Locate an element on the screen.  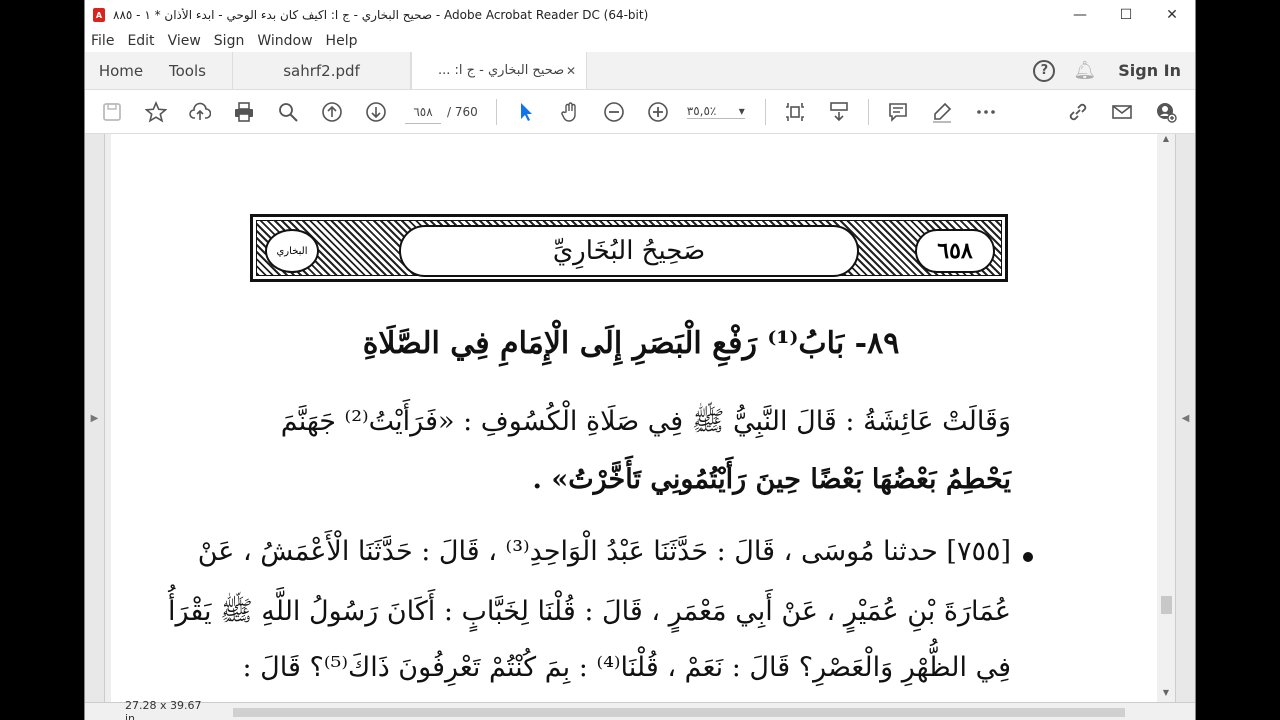
ornament-pattern: البخاري صَحِيحُ البُخَارِيِّ ٦٥٨ is located at coordinates (629, 248).